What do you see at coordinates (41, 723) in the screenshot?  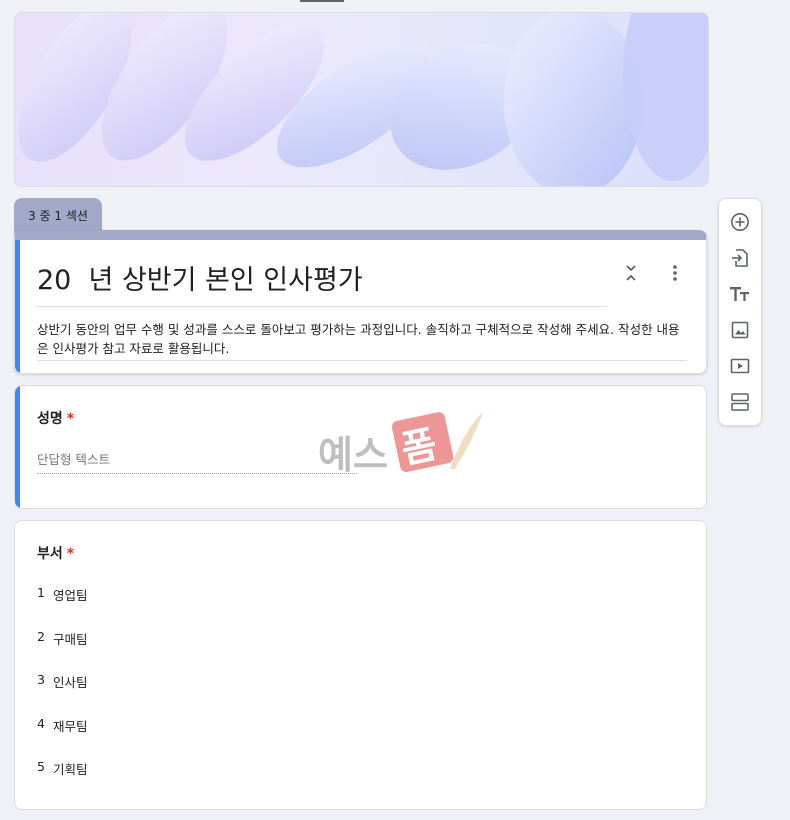 I see `option-number: 4` at bounding box center [41, 723].